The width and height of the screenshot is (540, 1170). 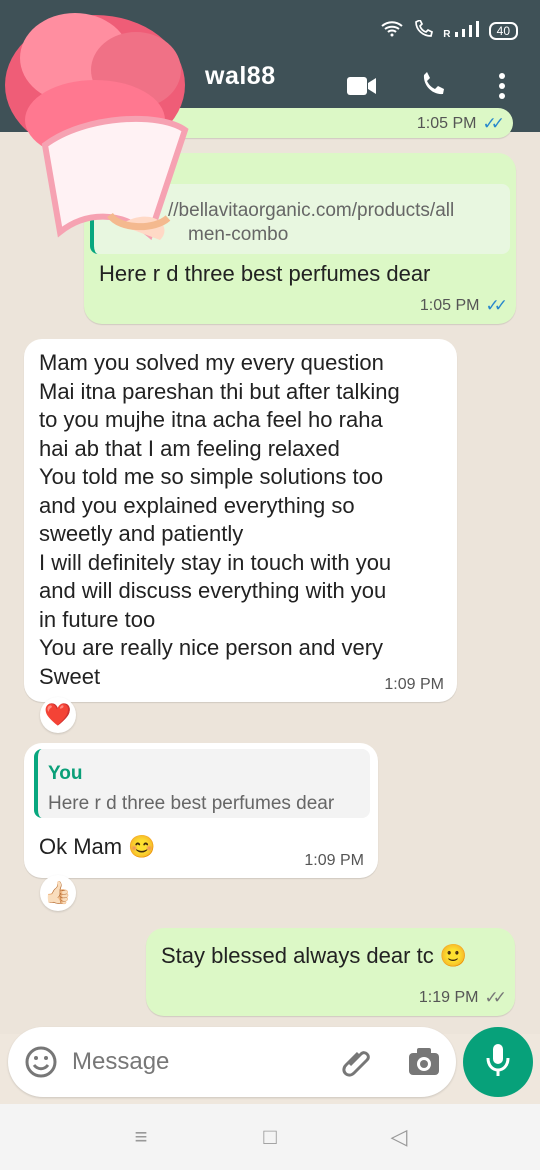 I want to click on message-line: hai ab that I am feeling relaxed, so click(x=189, y=448).